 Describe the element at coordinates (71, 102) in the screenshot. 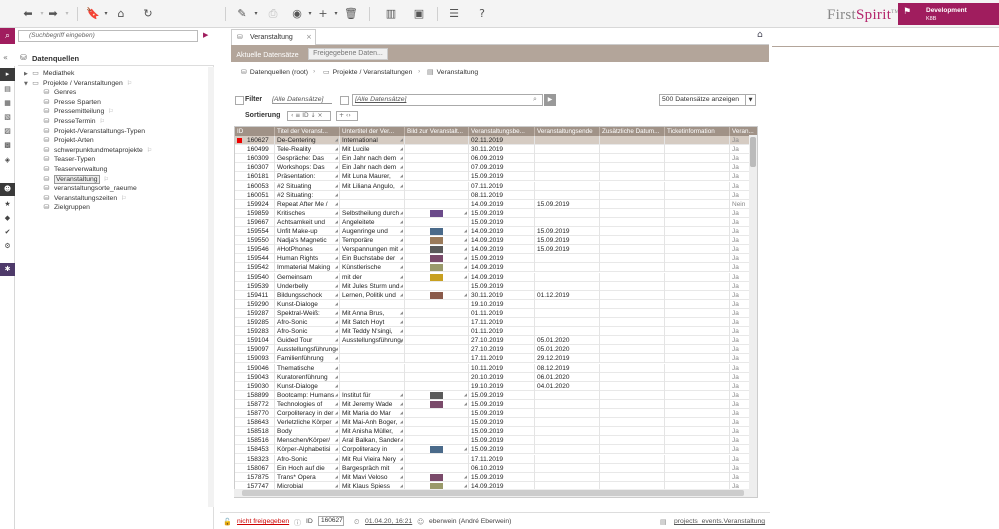

I see `tree-item: ⛁ Presse Sparten` at that location.